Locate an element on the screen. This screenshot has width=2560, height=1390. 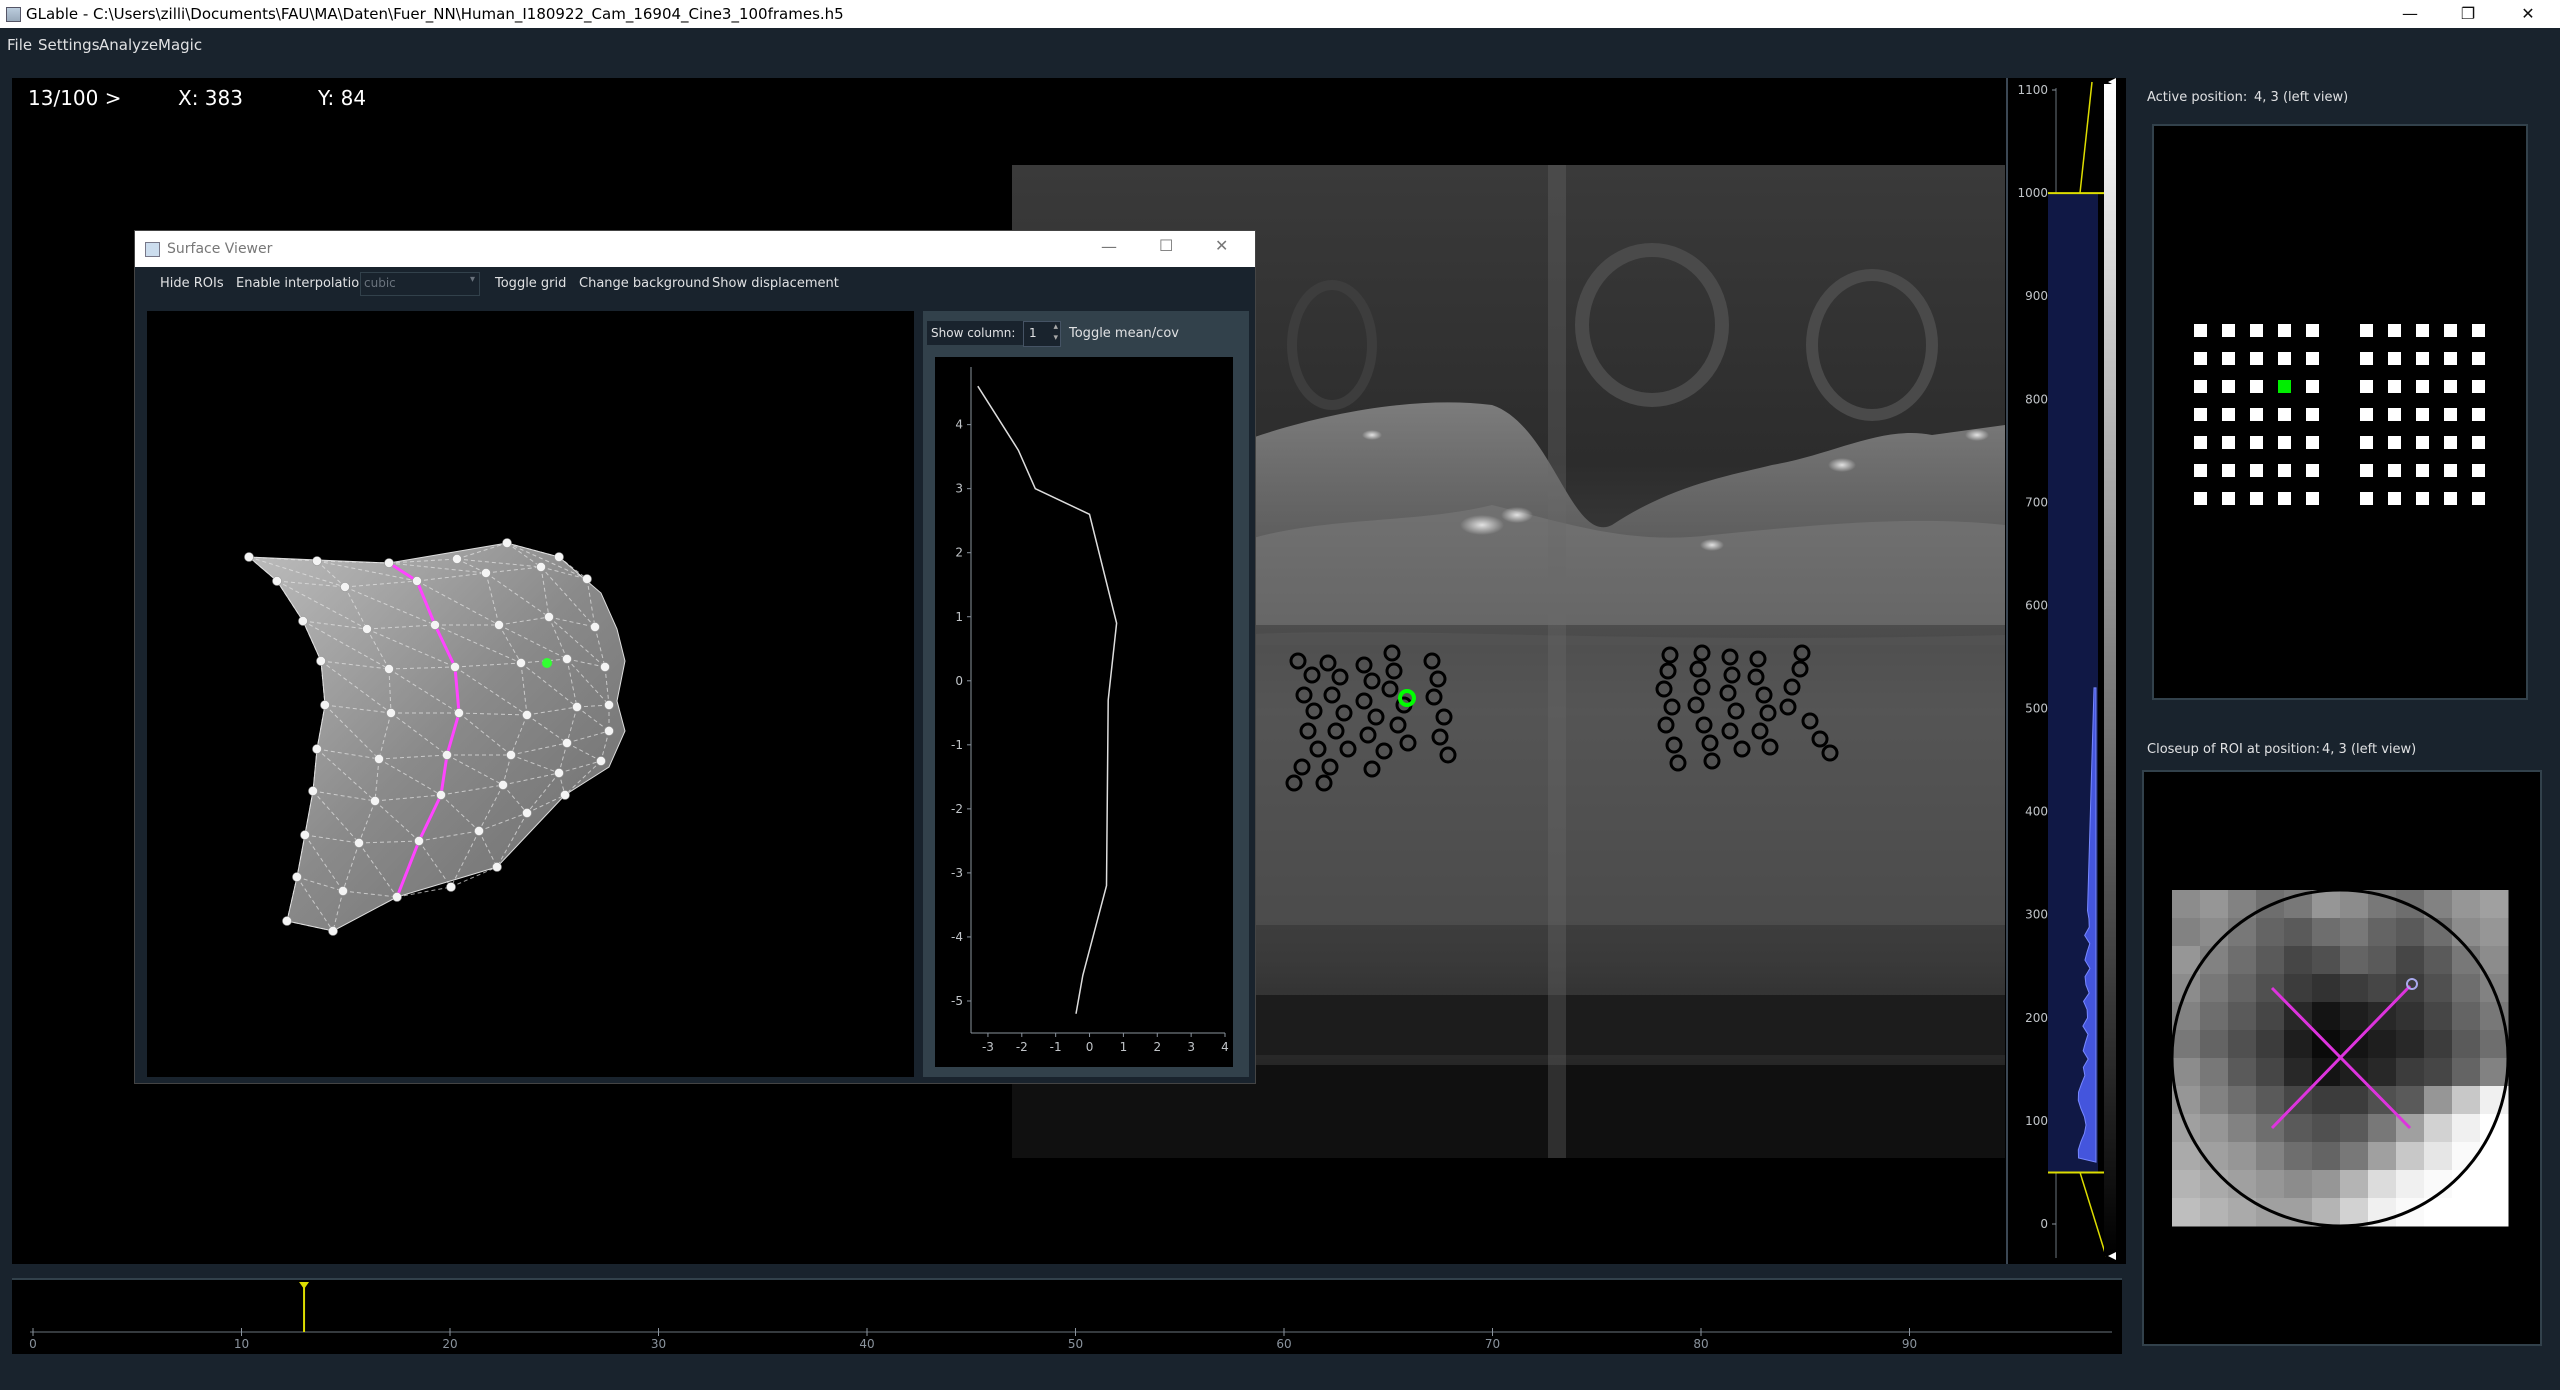
roi-closeup-view is located at coordinates (2342, 1058).